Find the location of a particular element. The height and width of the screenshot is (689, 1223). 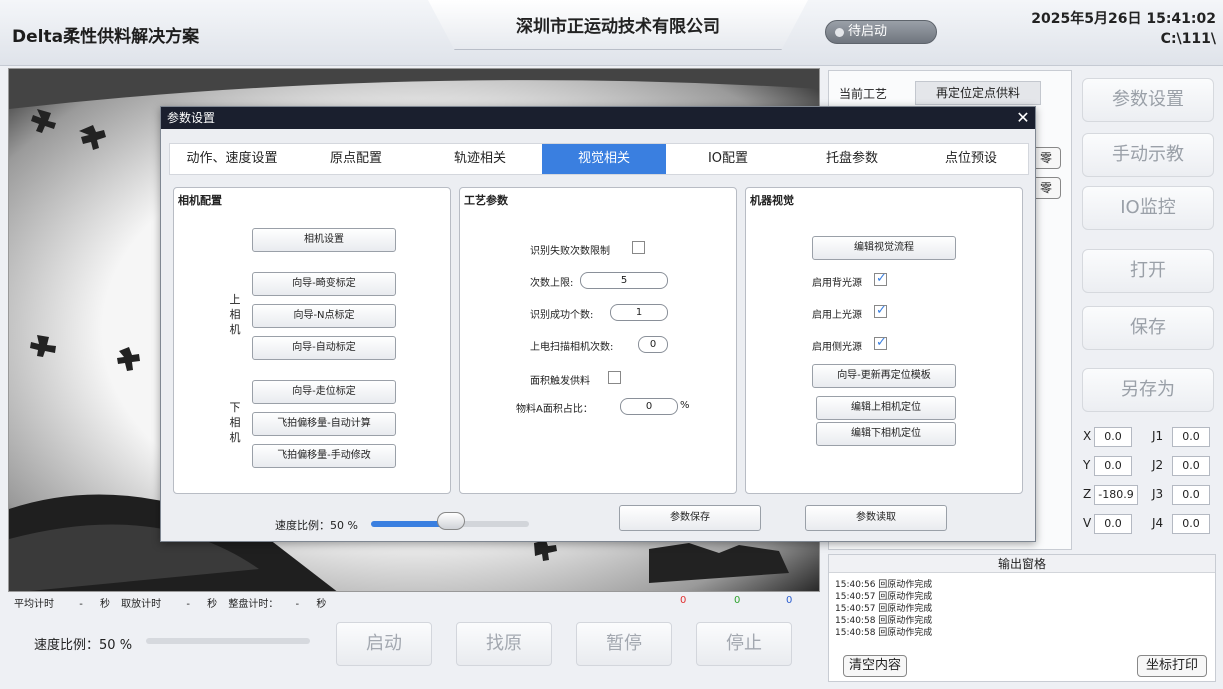

status-text: 待启动 is located at coordinates (868, 31).